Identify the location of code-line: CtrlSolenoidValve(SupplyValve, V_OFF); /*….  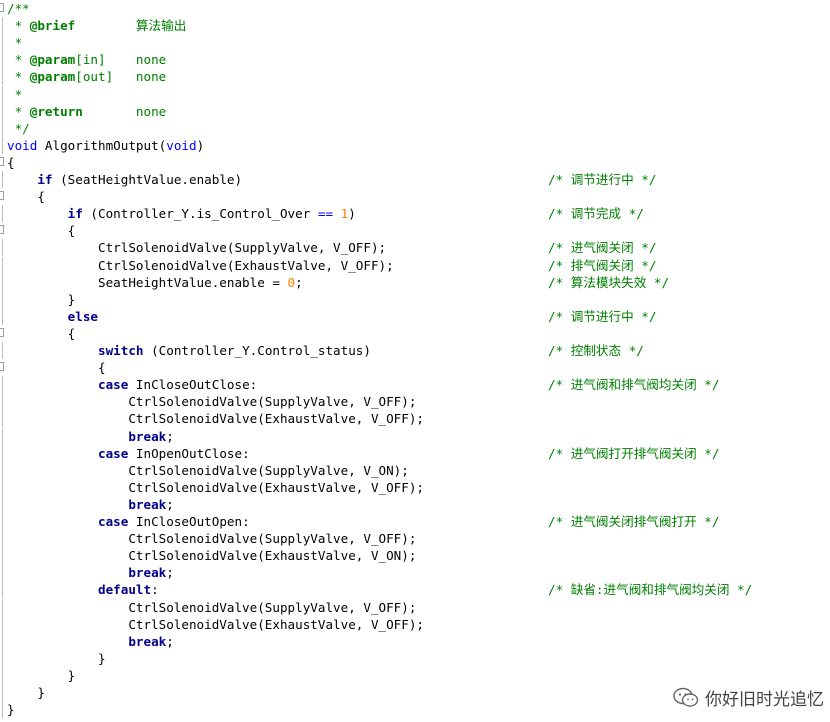
(415, 248).